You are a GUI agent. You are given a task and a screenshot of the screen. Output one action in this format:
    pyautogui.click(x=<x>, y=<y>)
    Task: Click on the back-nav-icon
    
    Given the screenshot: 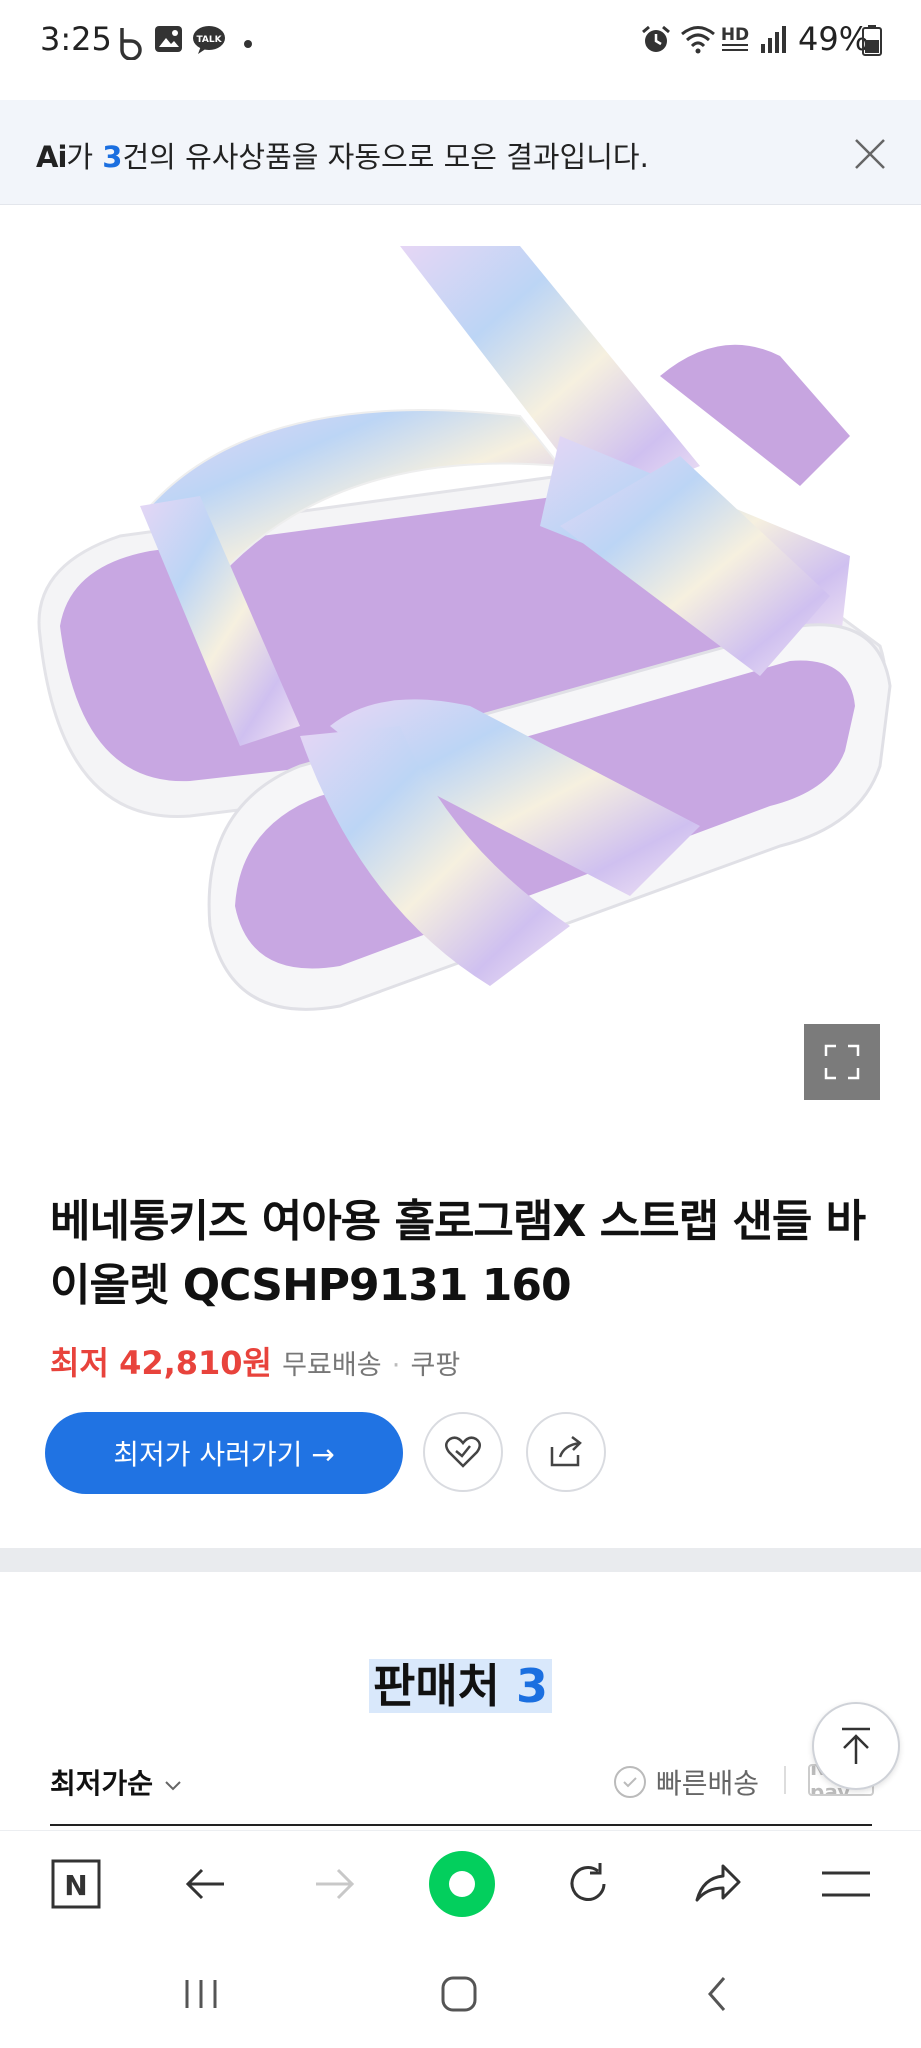 What is the action you would take?
    pyautogui.click(x=717, y=1994)
    